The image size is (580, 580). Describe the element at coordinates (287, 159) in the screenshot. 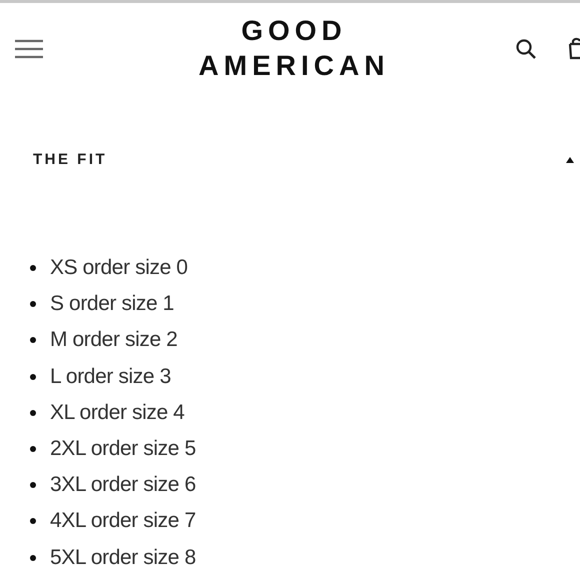

I see `section-header: THE FIT` at that location.